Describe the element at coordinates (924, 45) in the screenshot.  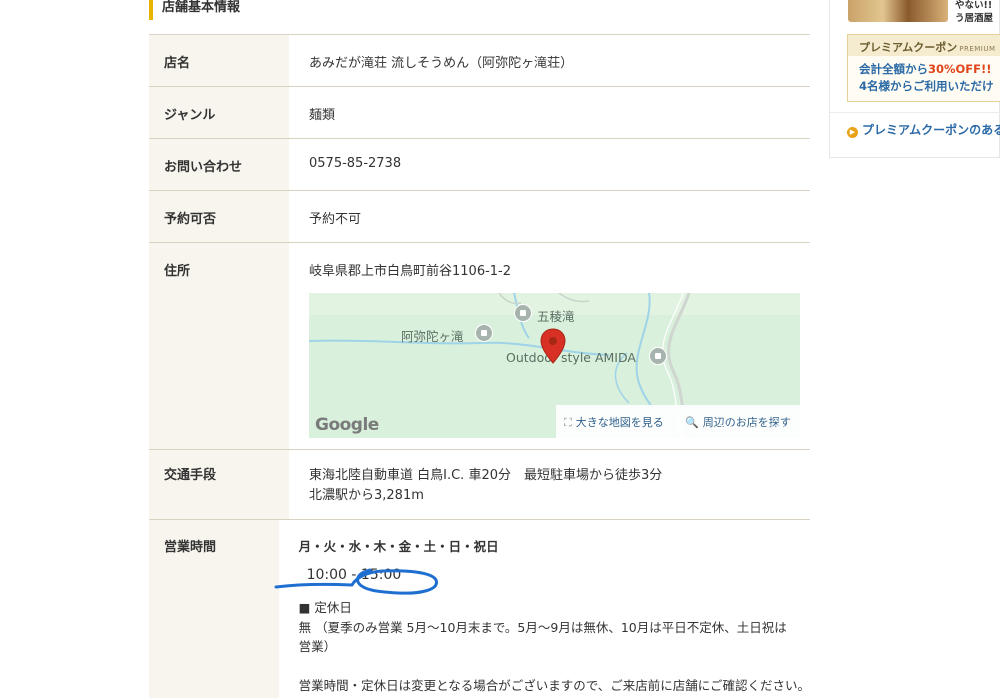
I see `coupon-header: プレミアムクーポン PREMIUM` at that location.